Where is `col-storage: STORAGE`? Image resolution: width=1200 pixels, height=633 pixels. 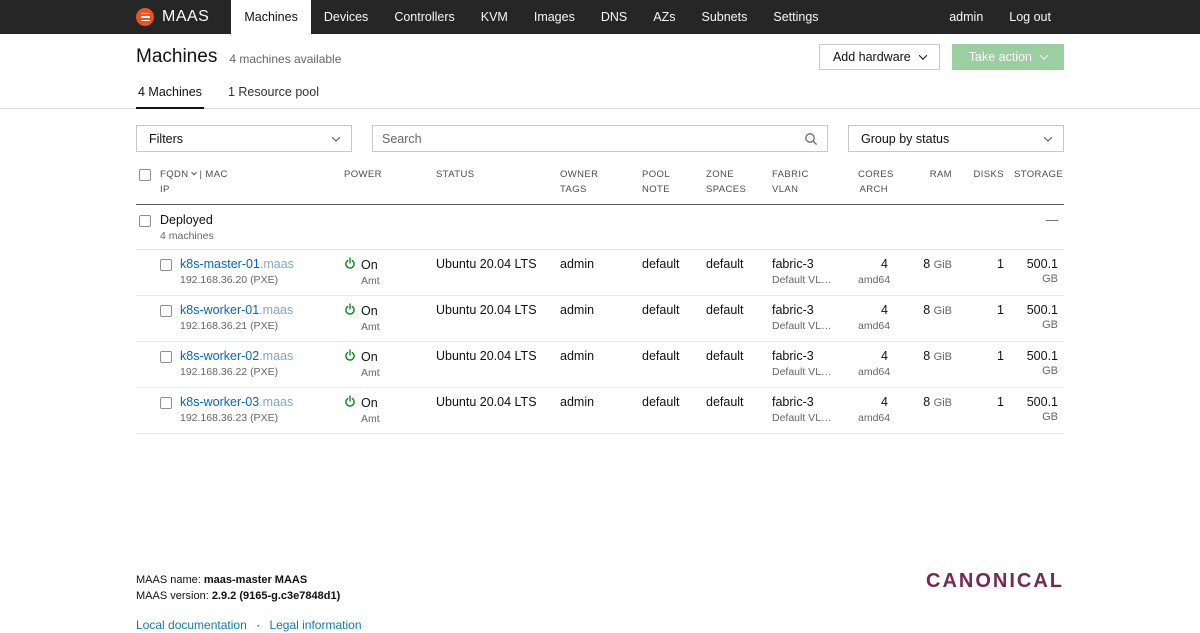
col-storage: STORAGE is located at coordinates (1039, 182).